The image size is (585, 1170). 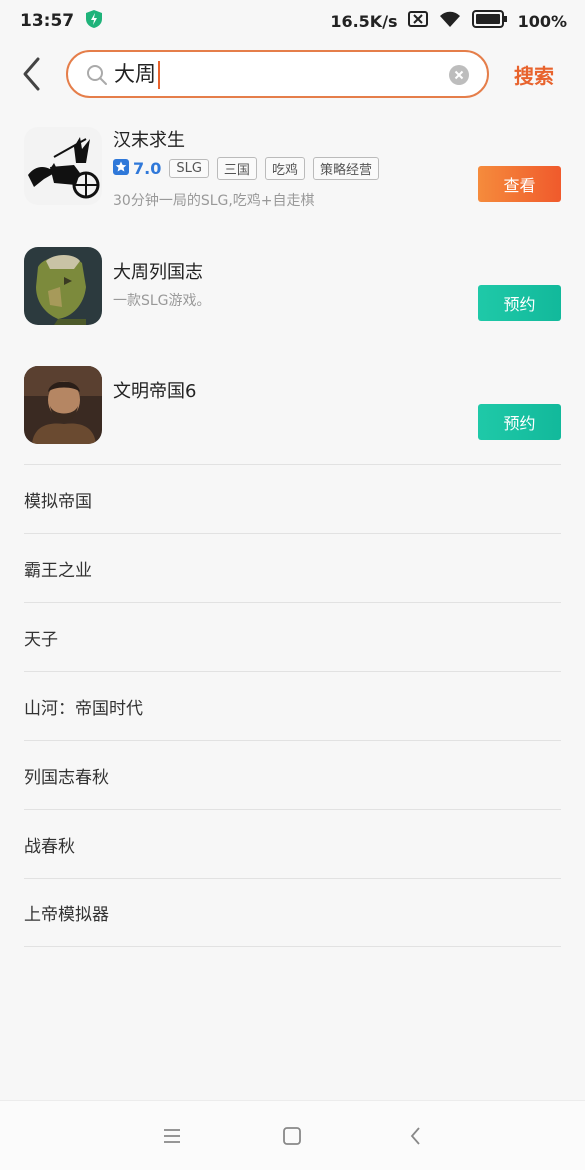 I want to click on game-icon-mask, so click(x=63, y=286).